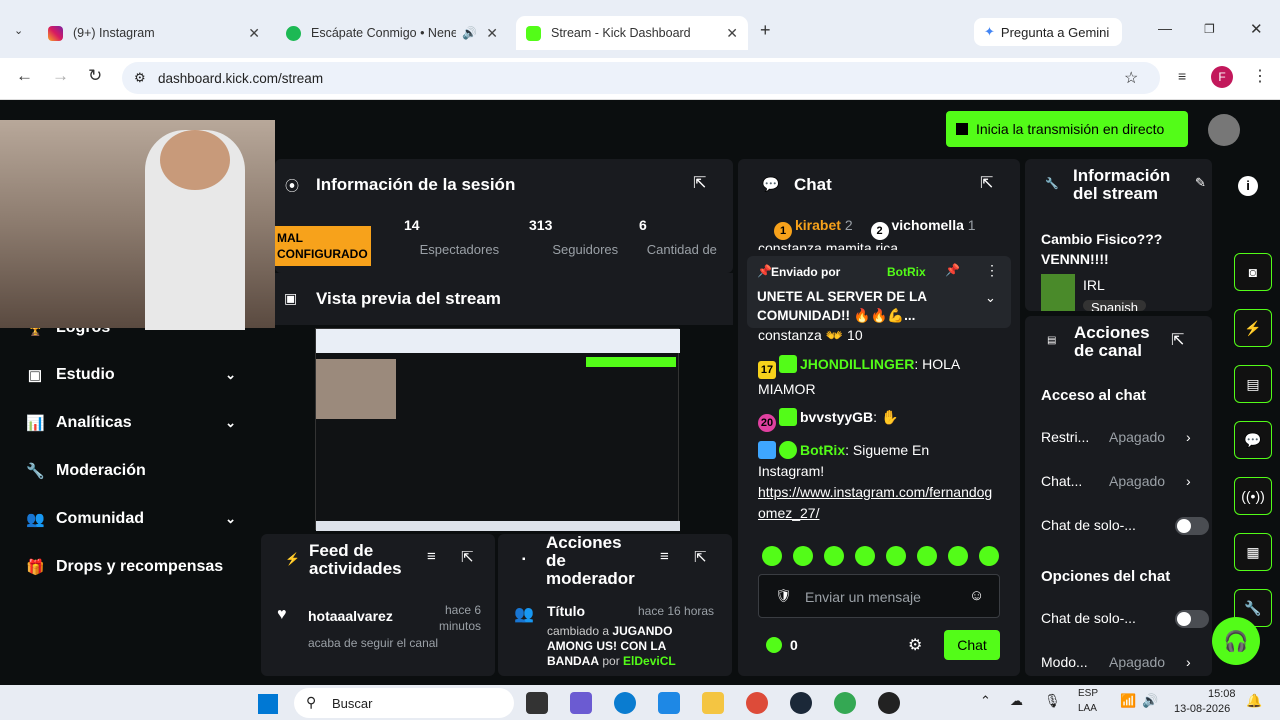  Describe the element at coordinates (1048, 32) in the screenshot. I see `gemini-button: ✦ Pregunta a Gemini` at that location.